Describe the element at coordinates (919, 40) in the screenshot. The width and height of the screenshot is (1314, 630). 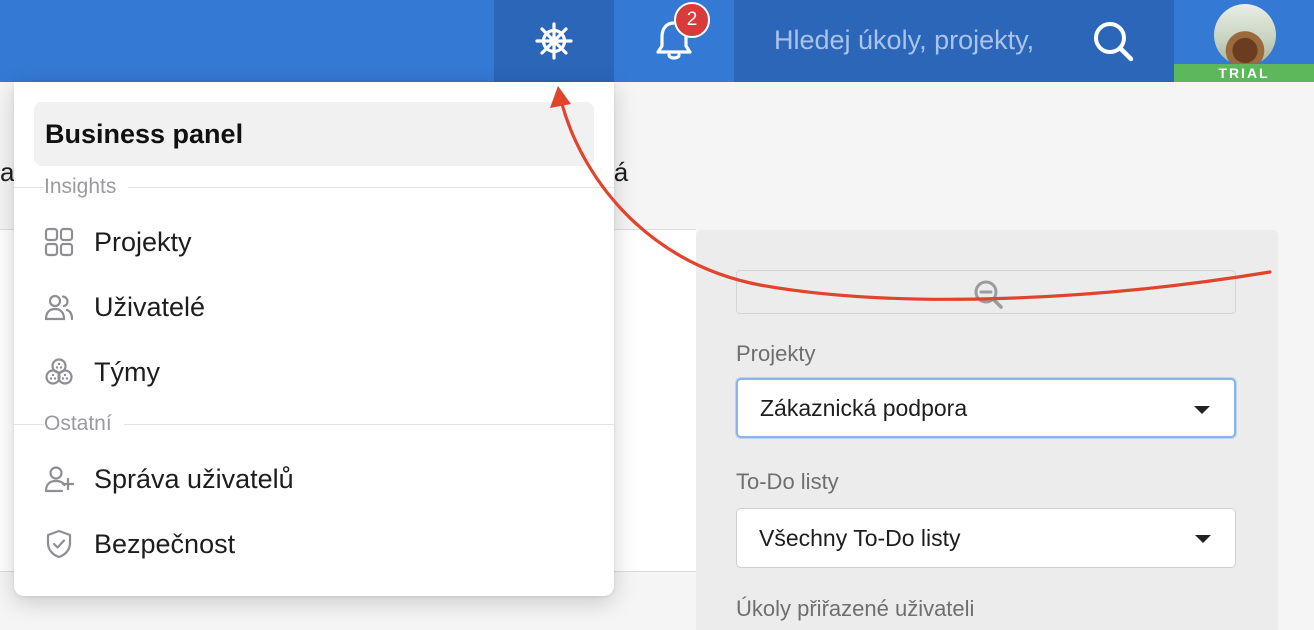
I see `search-input` at that location.